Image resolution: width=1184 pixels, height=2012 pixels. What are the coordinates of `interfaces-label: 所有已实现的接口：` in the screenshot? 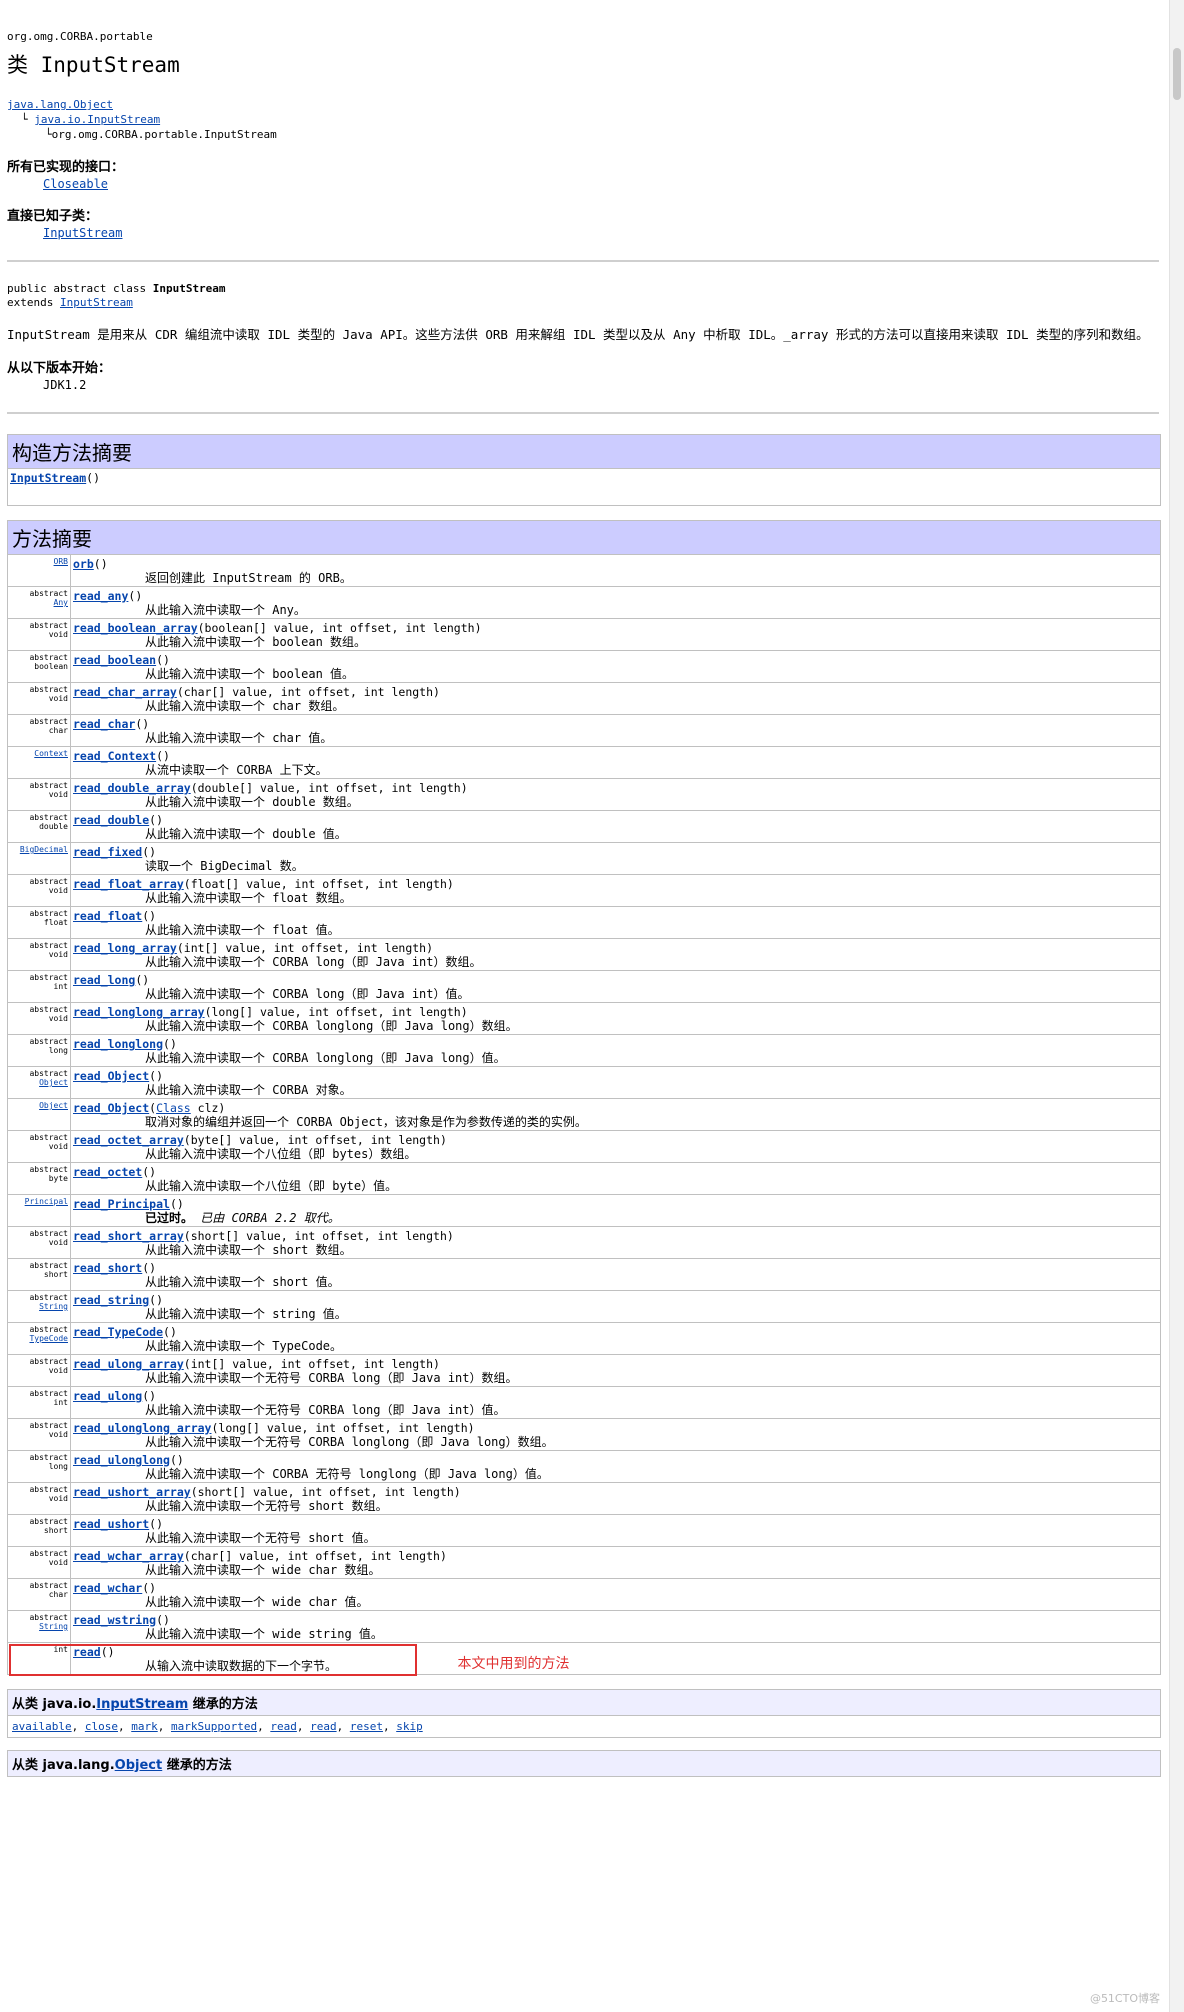 It's located at (66, 167).